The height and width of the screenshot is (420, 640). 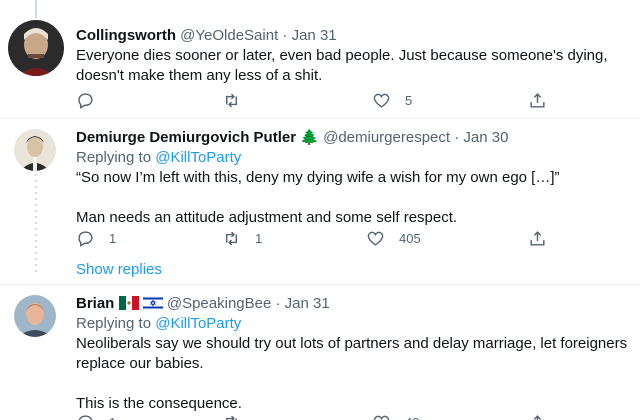 What do you see at coordinates (352, 36) in the screenshot?
I see `tweet-header: Collingsworth @YeOldeSaint · Jan 31` at bounding box center [352, 36].